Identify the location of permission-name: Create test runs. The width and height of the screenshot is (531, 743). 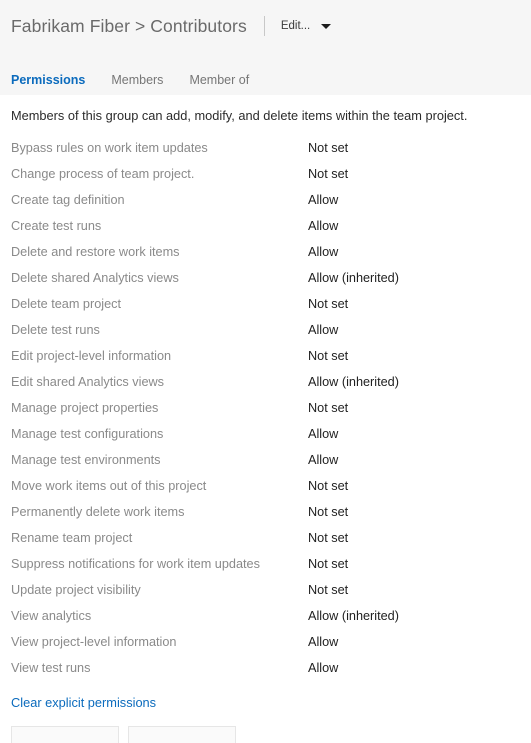
(56, 226).